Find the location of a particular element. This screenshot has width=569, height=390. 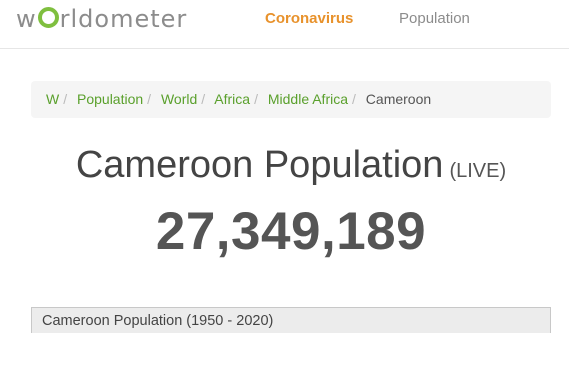

breadcrumb-link-home: W is located at coordinates (52, 99).